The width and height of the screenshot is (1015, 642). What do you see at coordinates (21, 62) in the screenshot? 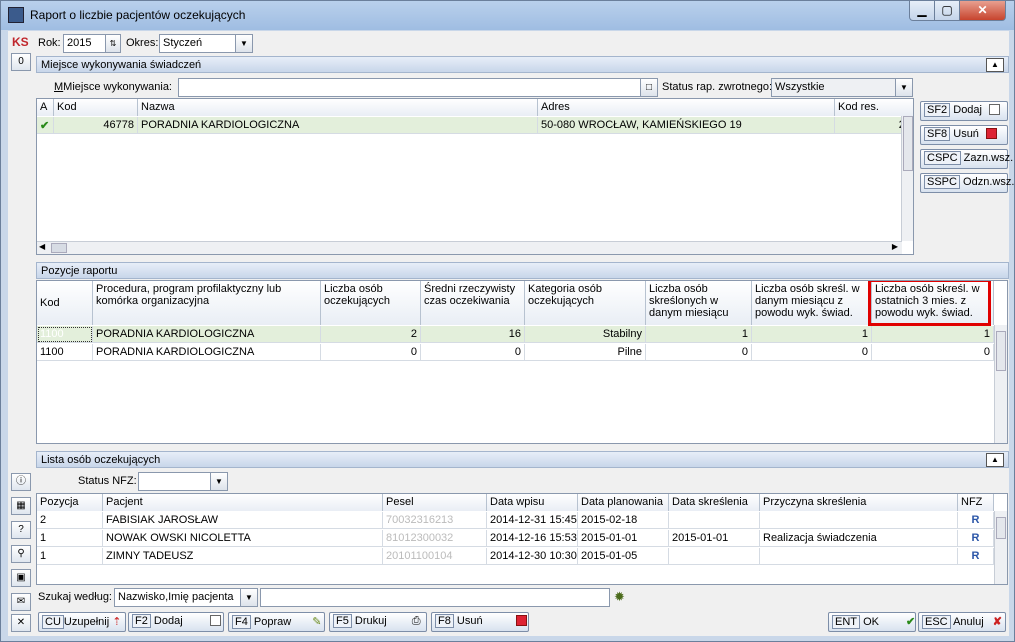
I see `zero-button: 0` at bounding box center [21, 62].